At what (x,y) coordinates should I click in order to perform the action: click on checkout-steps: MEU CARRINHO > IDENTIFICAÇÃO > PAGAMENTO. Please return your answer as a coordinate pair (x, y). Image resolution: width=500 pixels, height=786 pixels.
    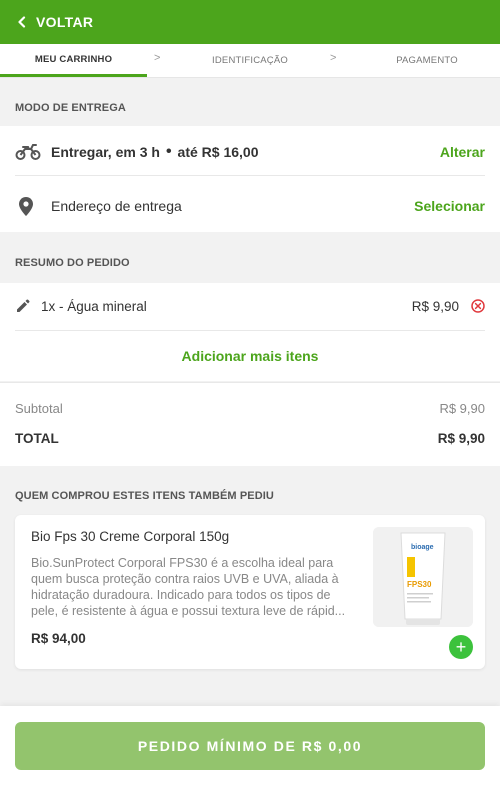
    Looking at the image, I should click on (250, 61).